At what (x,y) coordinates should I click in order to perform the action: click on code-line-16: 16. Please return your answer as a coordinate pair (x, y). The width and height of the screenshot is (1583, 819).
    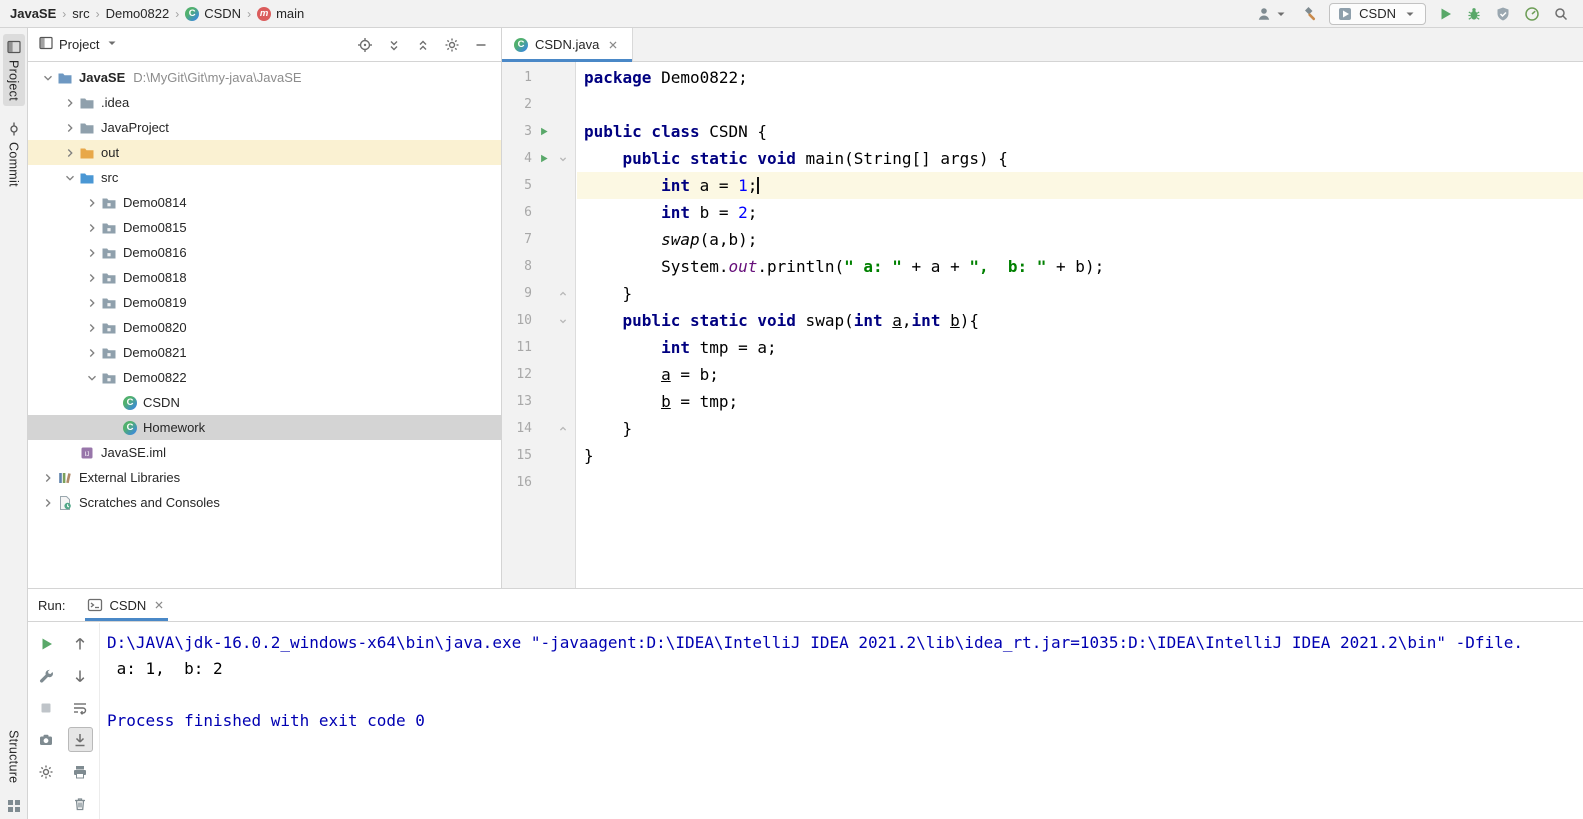
    Looking at the image, I should click on (1042, 482).